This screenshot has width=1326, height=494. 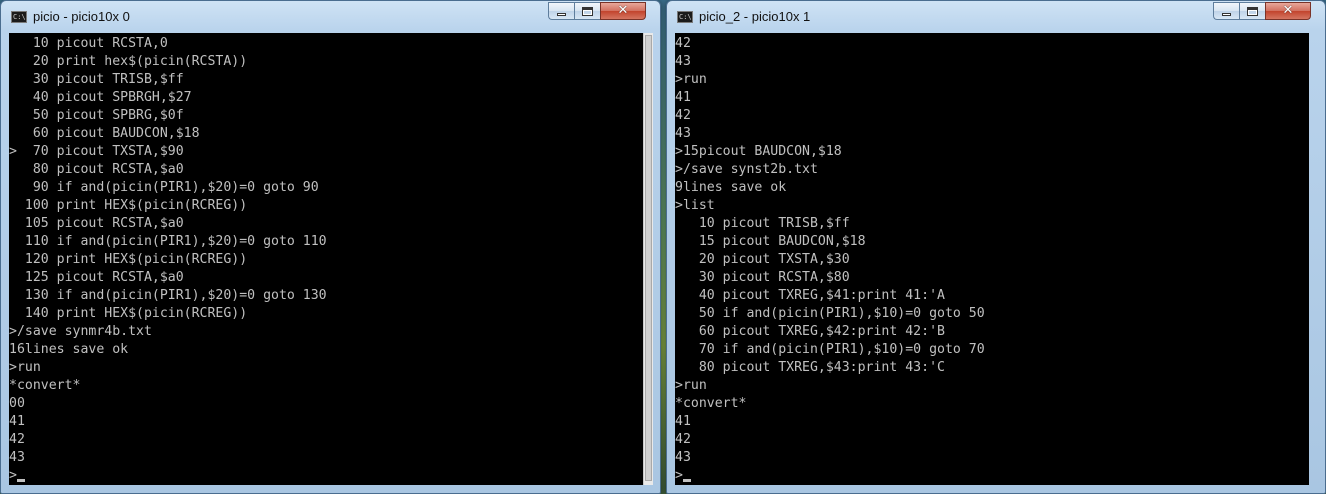 What do you see at coordinates (164, 187) in the screenshot?
I see `console-line: 90 if and(picin(PIR1),$20)=0 goto 90` at bounding box center [164, 187].